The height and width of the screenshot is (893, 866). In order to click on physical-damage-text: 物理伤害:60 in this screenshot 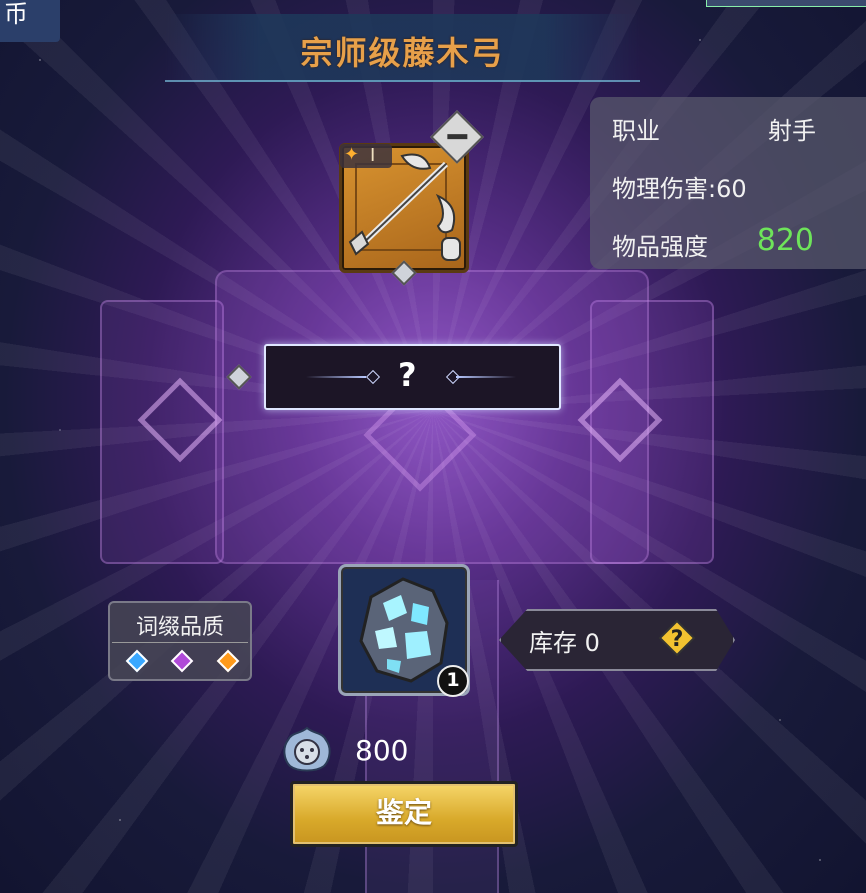, I will do `click(679, 189)`.